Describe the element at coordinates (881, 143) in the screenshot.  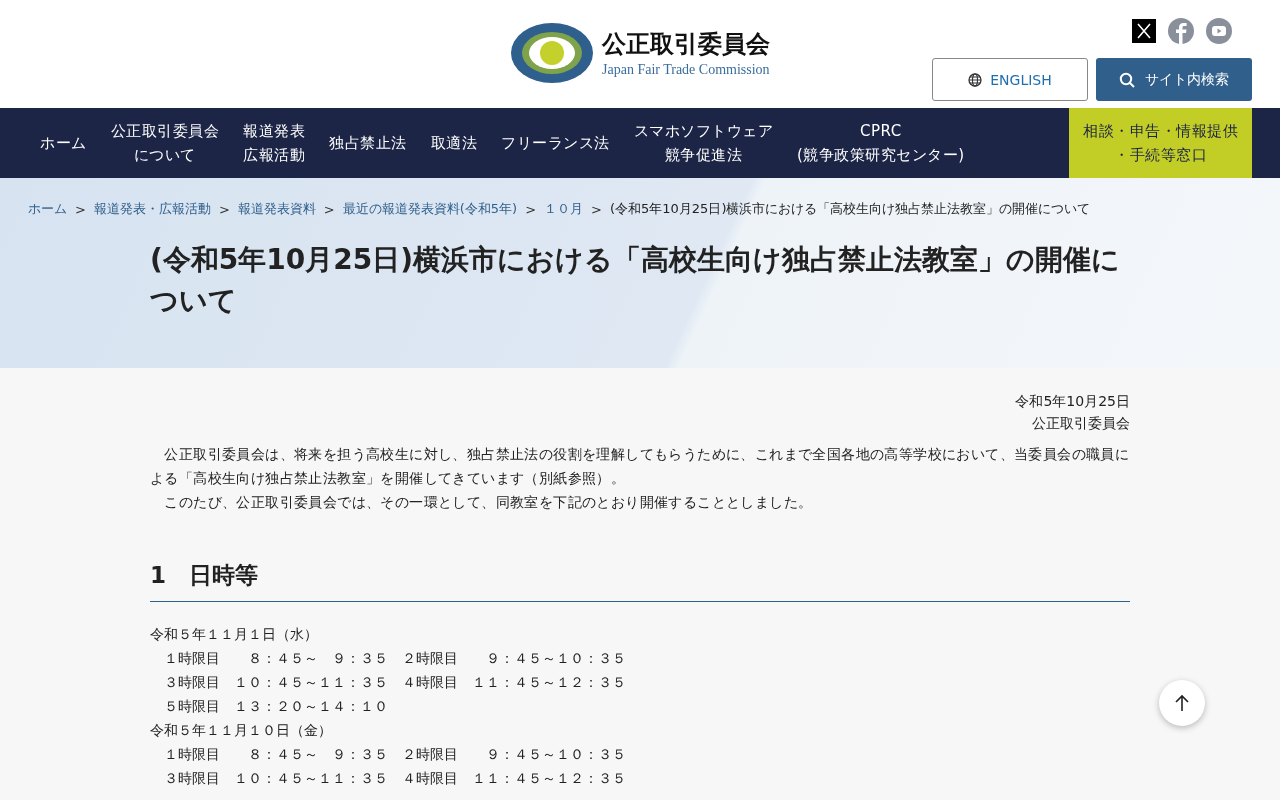
I see `nav-menu-item: CPRC (競争政策研究センター)` at that location.